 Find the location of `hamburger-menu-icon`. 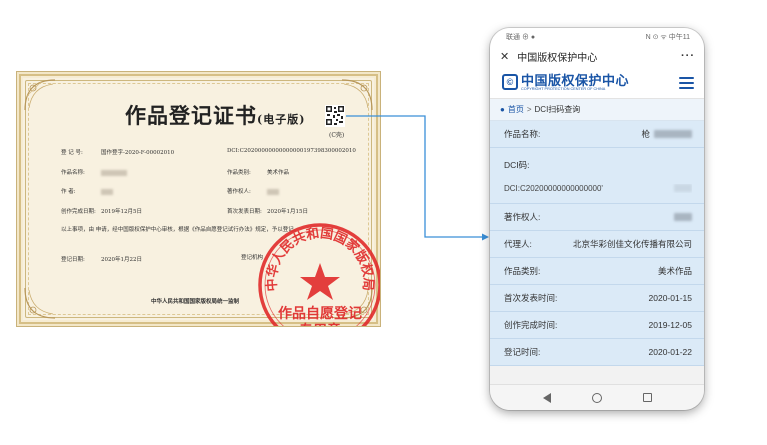

hamburger-menu-icon is located at coordinates (686, 82).